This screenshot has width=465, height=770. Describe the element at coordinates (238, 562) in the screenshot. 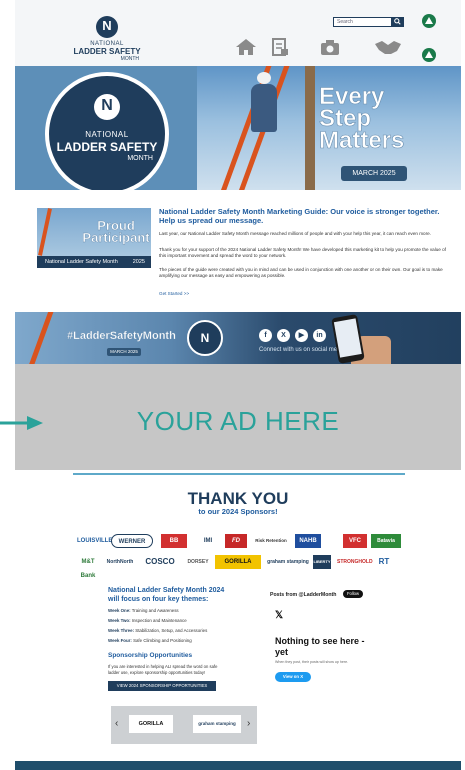

I see `sponsor-logo: GORILLA` at that location.